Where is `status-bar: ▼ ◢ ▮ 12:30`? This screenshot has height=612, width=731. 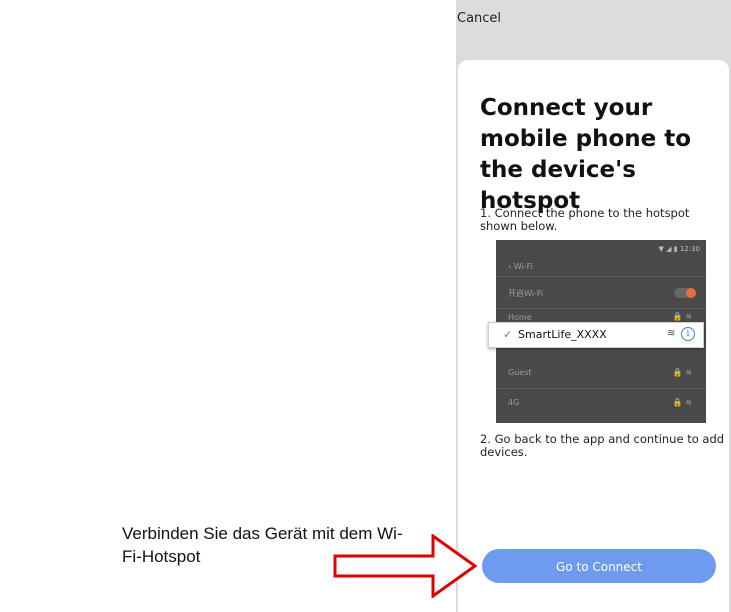
status-bar: ▼ ◢ ▮ 12:30 is located at coordinates (679, 249).